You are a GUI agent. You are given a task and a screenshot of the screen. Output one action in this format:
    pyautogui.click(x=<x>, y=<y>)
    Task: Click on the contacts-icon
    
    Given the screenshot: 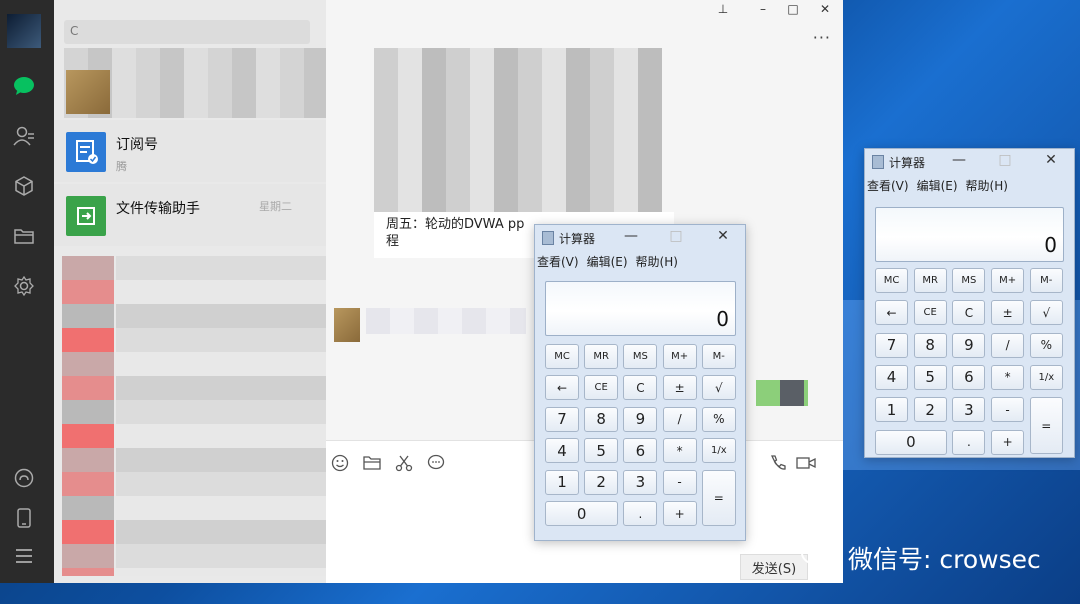 What is the action you would take?
    pyautogui.click(x=24, y=136)
    